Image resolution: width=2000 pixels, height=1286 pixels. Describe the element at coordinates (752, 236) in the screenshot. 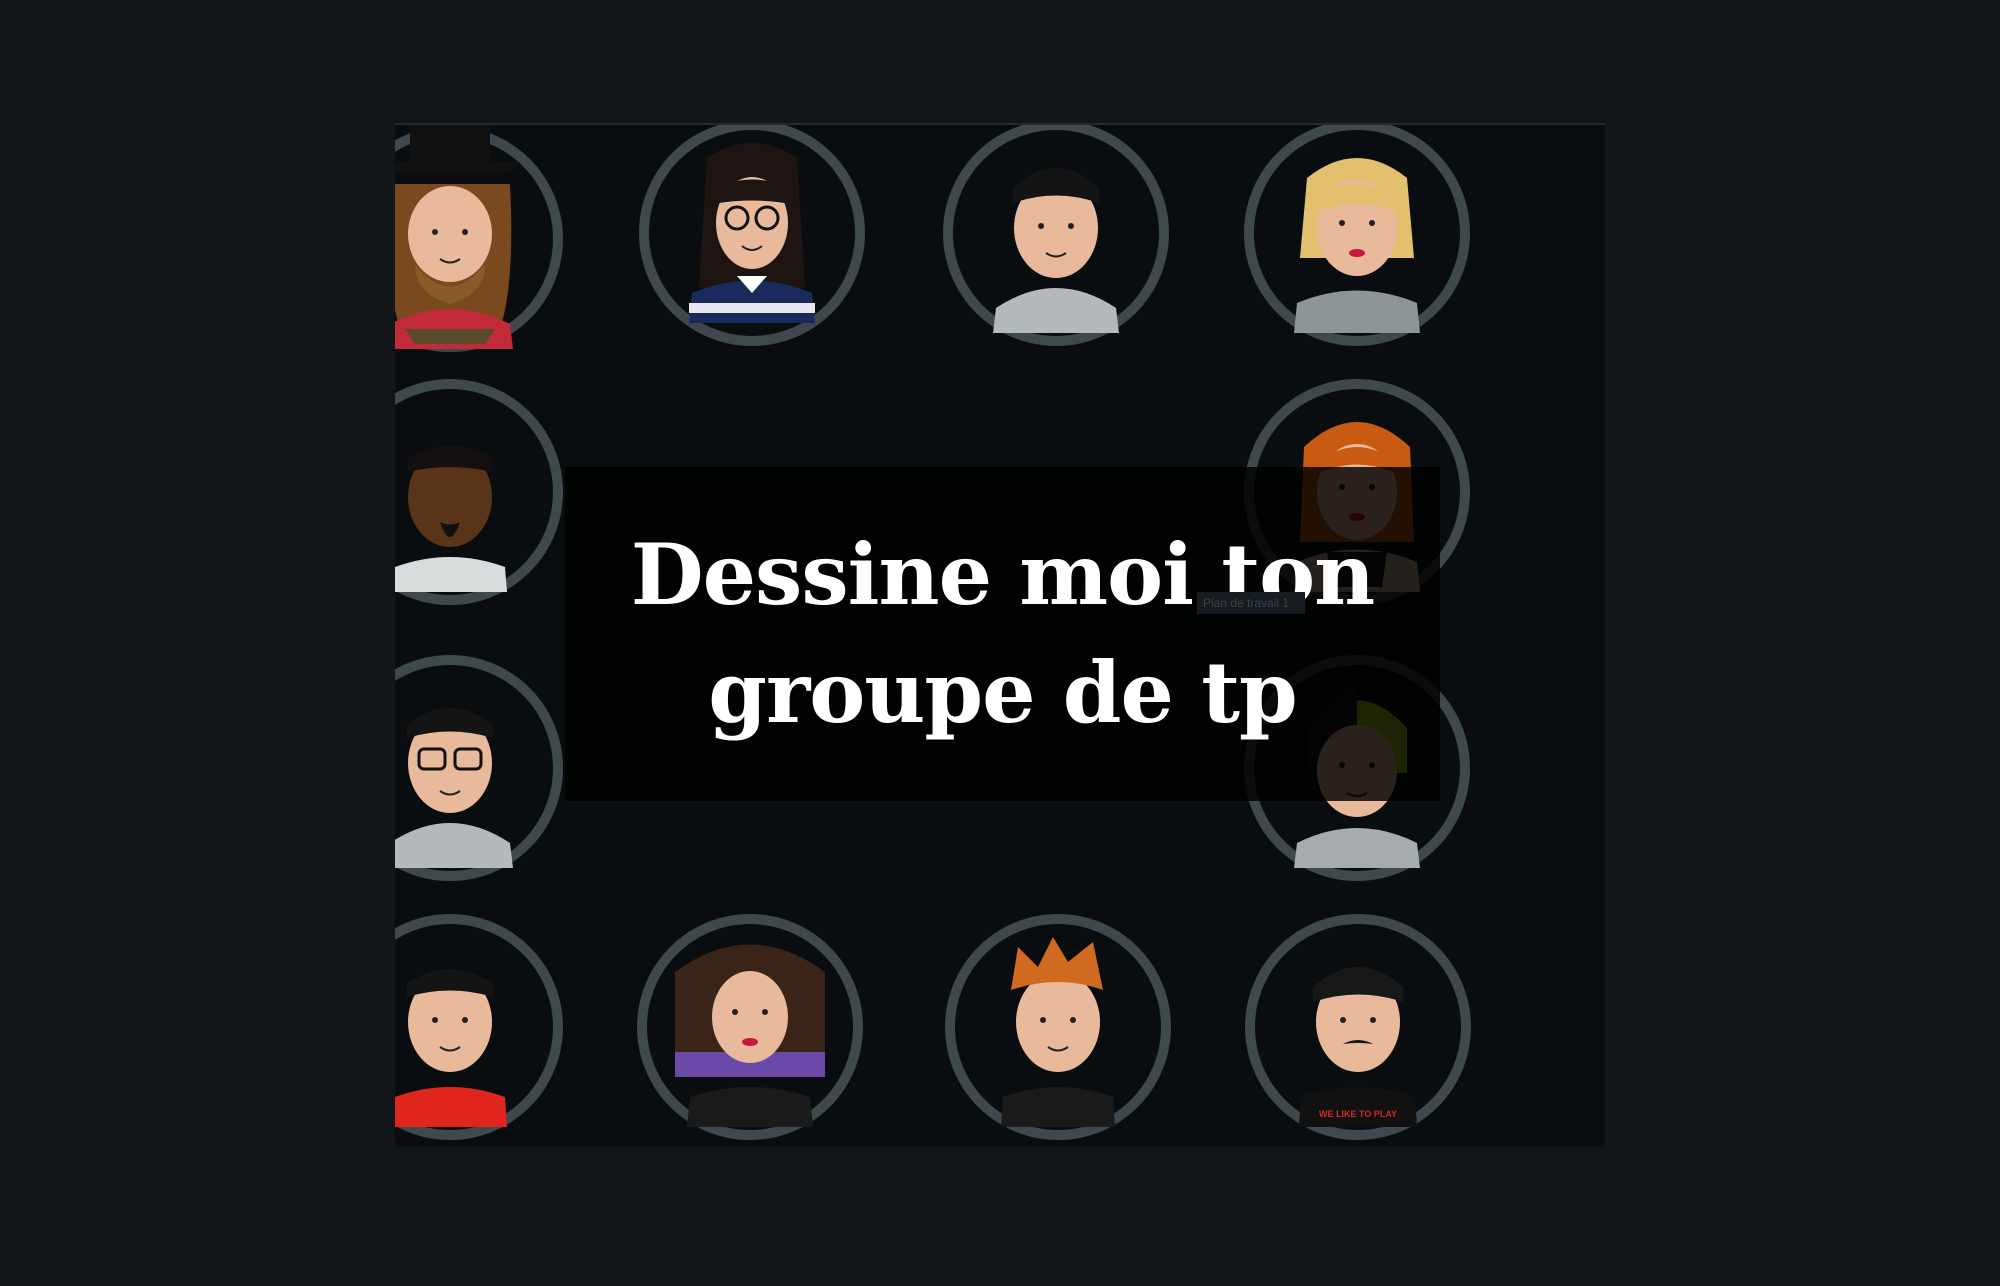

I see `avatar-glasses-long-dark-hair` at that location.